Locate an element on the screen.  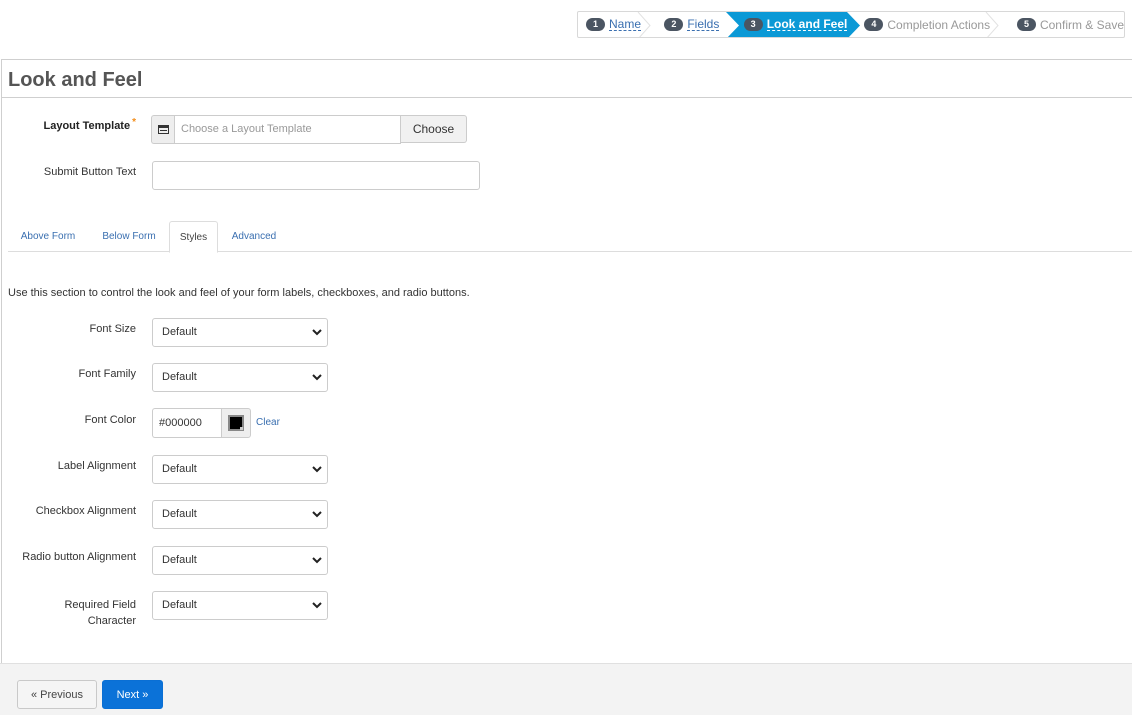
step-label: Name is located at coordinates (625, 24).